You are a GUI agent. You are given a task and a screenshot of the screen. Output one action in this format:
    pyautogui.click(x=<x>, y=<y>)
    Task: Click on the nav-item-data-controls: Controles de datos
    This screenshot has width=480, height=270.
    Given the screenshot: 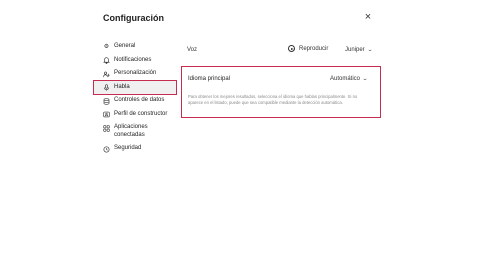 What is the action you would take?
    pyautogui.click(x=135, y=101)
    